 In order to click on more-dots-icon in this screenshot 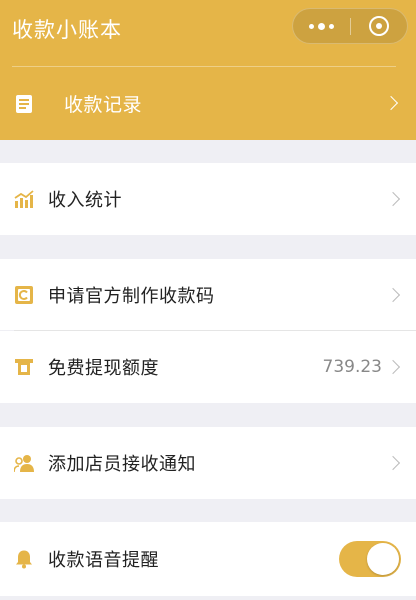, I will do `click(321, 26)`.